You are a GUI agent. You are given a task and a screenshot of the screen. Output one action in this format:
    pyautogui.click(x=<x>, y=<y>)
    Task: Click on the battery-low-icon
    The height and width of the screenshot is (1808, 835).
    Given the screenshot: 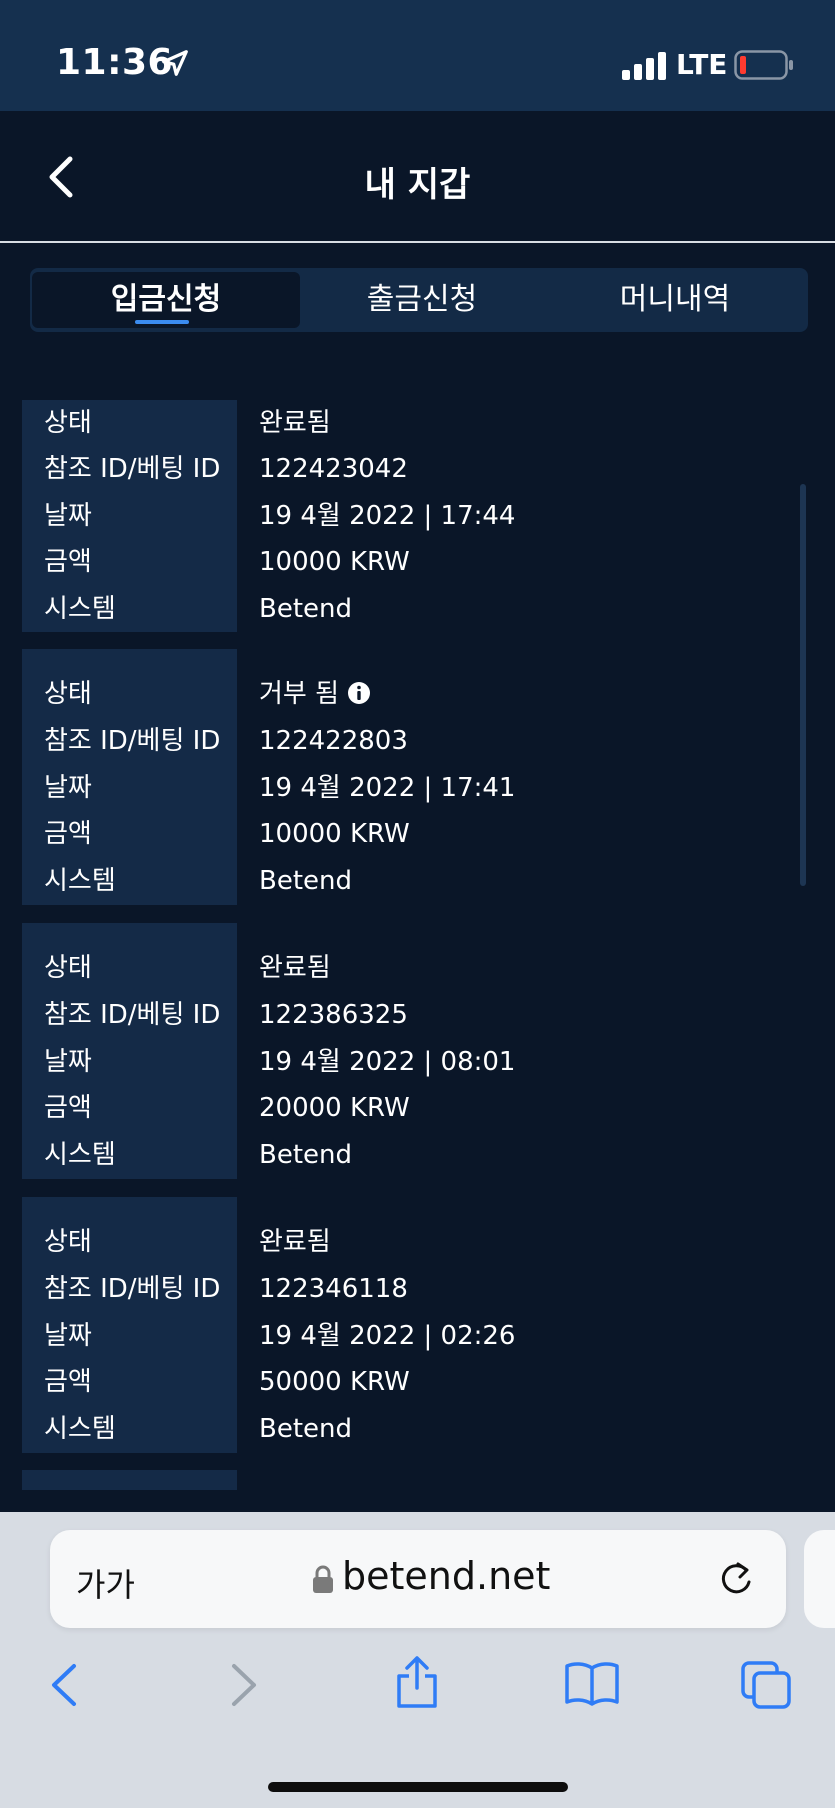 What is the action you would take?
    pyautogui.click(x=763, y=65)
    